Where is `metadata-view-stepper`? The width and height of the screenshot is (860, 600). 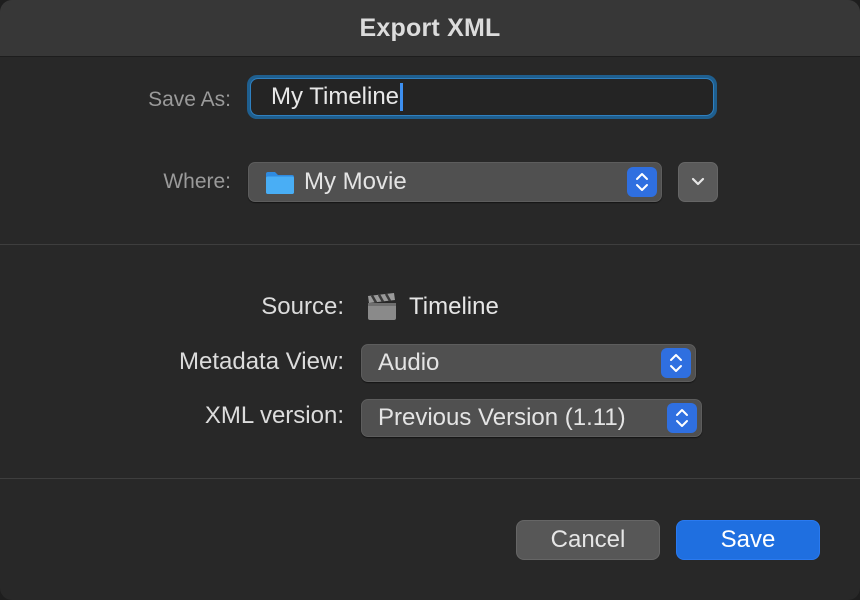
metadata-view-stepper is located at coordinates (676, 363).